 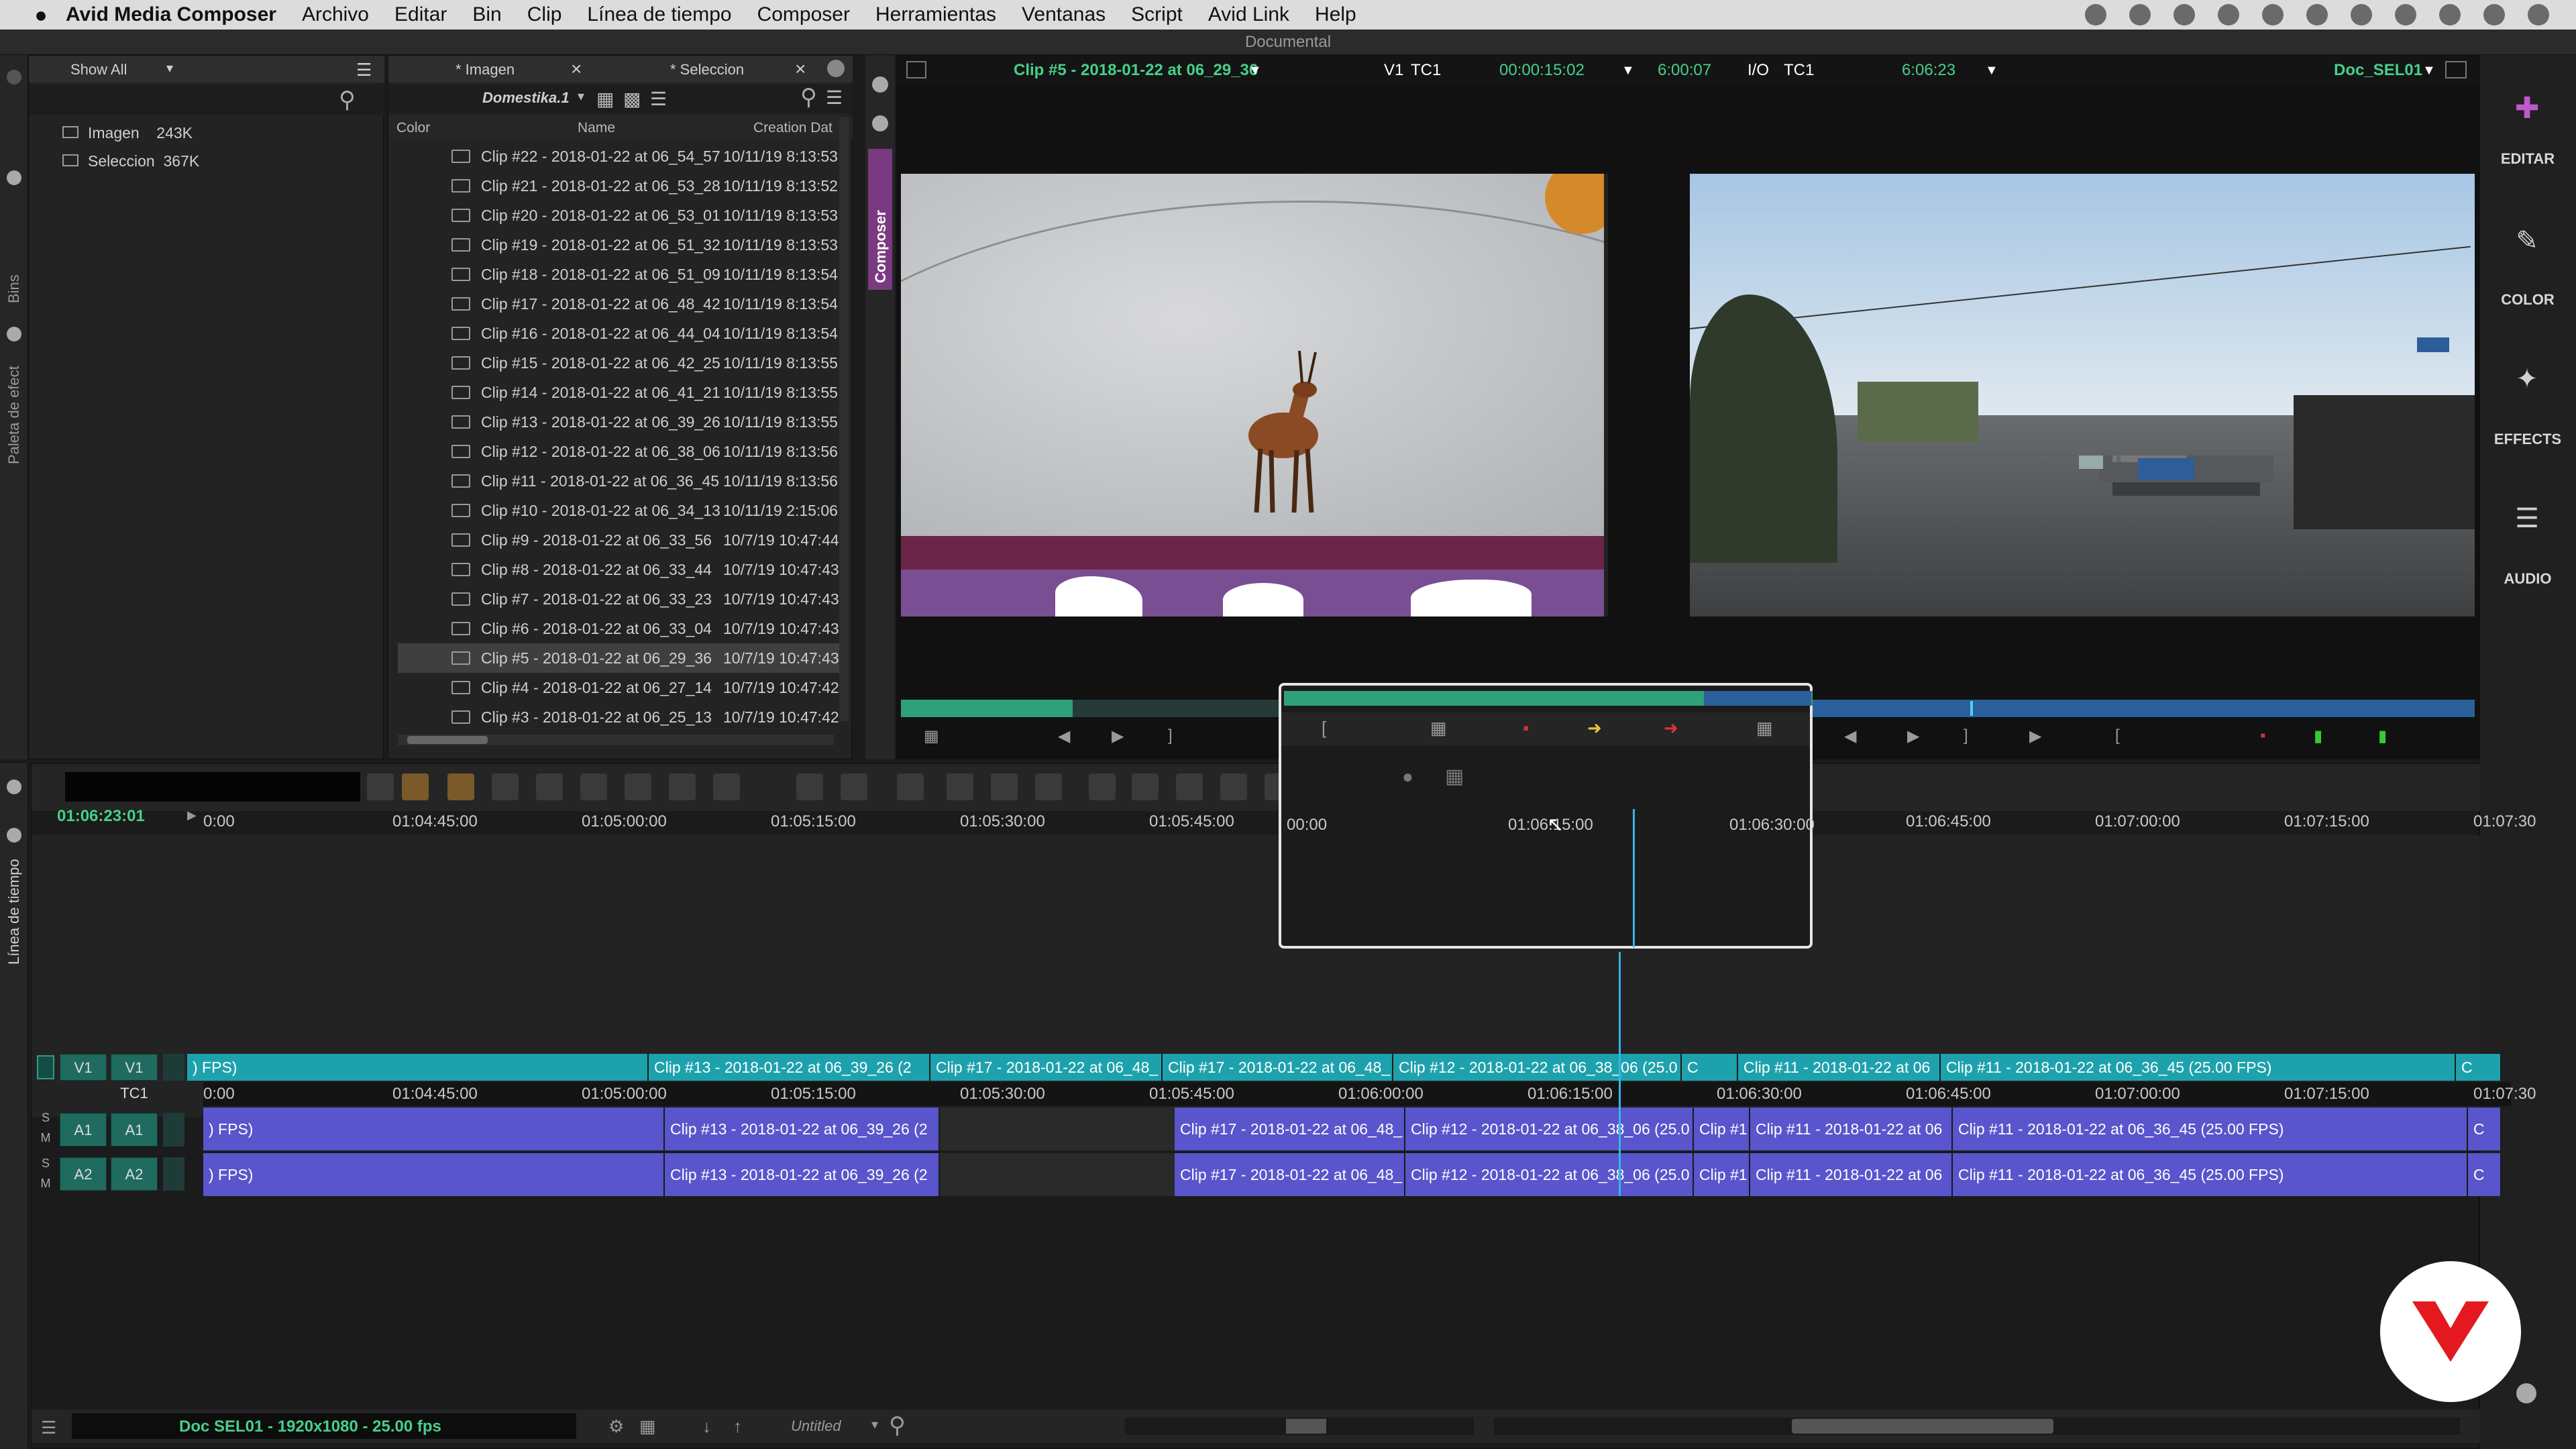 I want to click on bin-view-select: Domestika.1, so click(x=526, y=98).